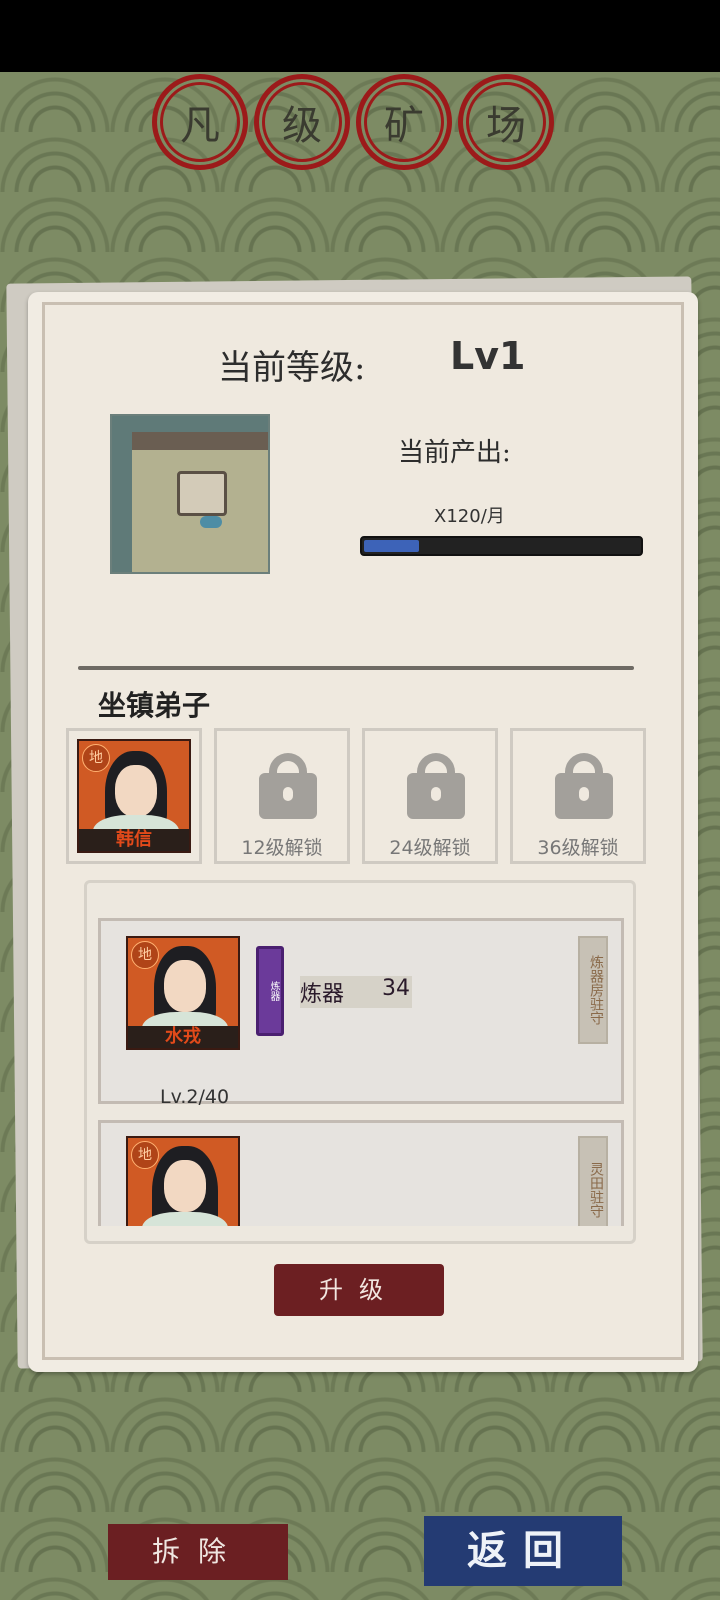  I want to click on well-icon, so click(202, 493).